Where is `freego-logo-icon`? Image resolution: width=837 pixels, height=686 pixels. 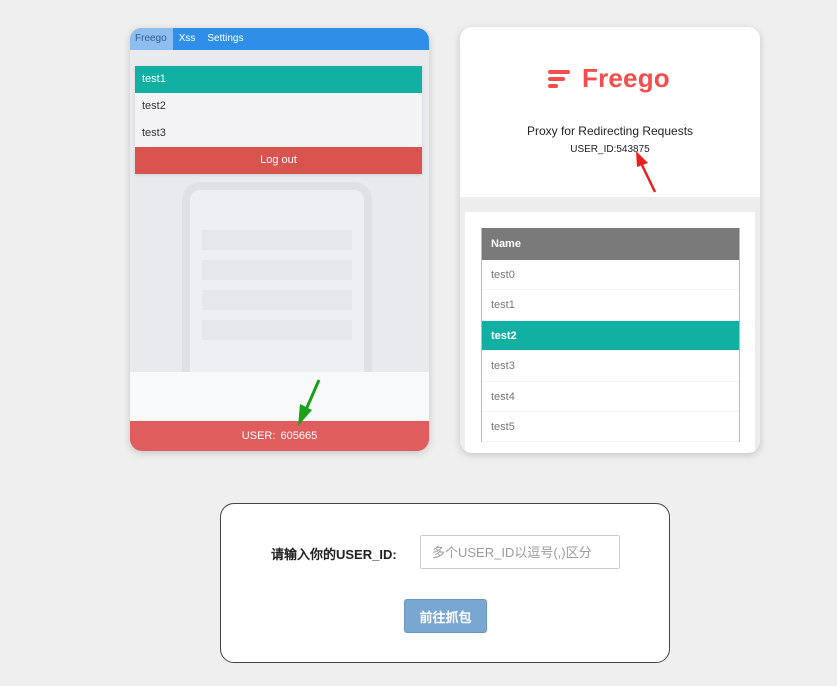 freego-logo-icon is located at coordinates (560, 79).